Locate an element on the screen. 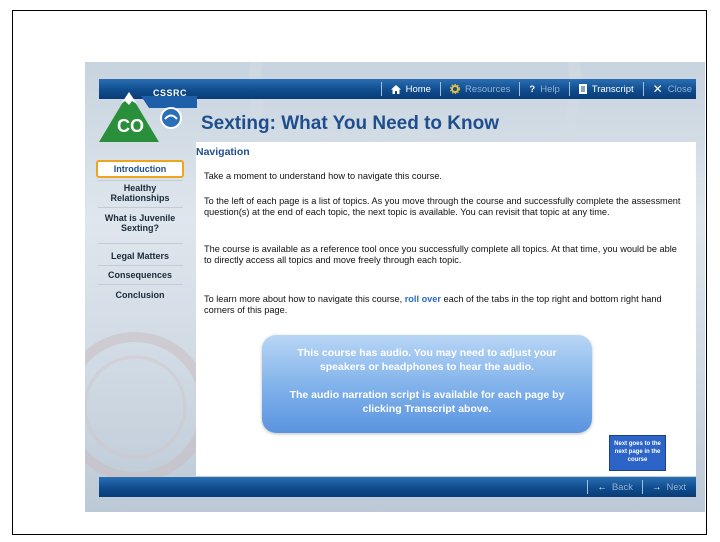 Image resolution: width=720 pixels, height=542 pixels. sidebar-item-label: Consequences is located at coordinates (140, 275).